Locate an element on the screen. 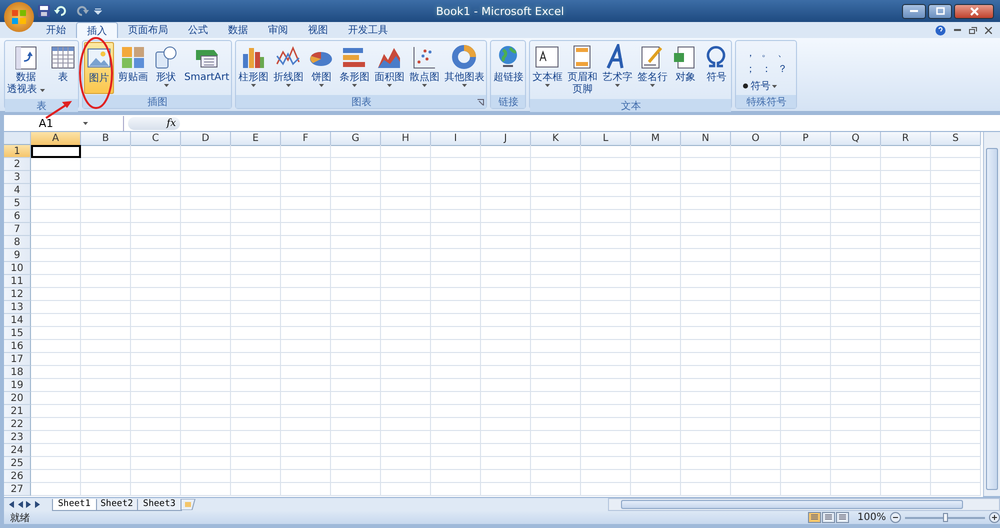 The image size is (1000, 528). ribbon-button: 数据 透视表 is located at coordinates (26, 70).